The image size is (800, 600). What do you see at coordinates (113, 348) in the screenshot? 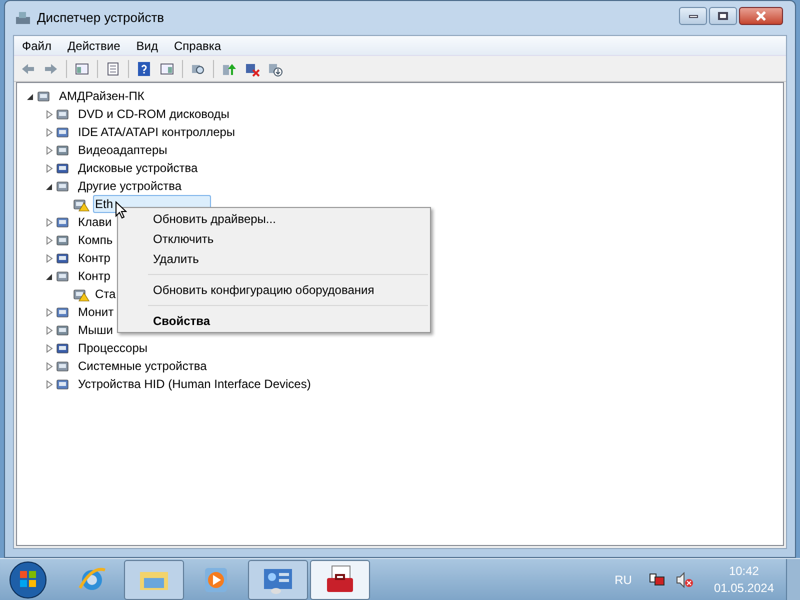
I see `tree-item: Процессоры` at bounding box center [113, 348].